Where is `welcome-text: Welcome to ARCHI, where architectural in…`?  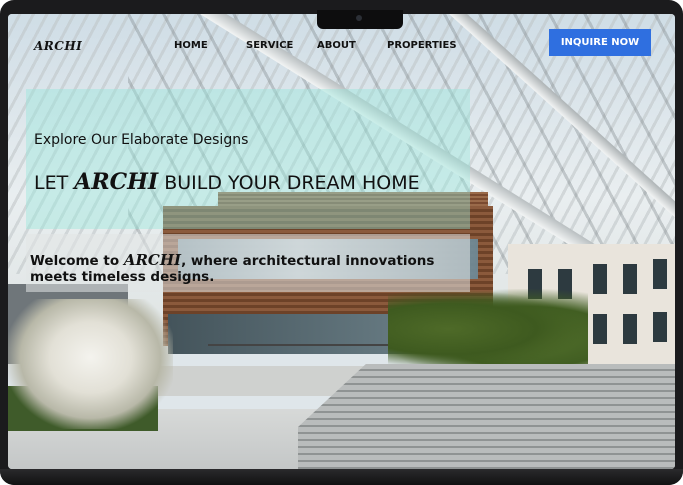 welcome-text: Welcome to ARCHI, where architectural in… is located at coordinates (240, 268).